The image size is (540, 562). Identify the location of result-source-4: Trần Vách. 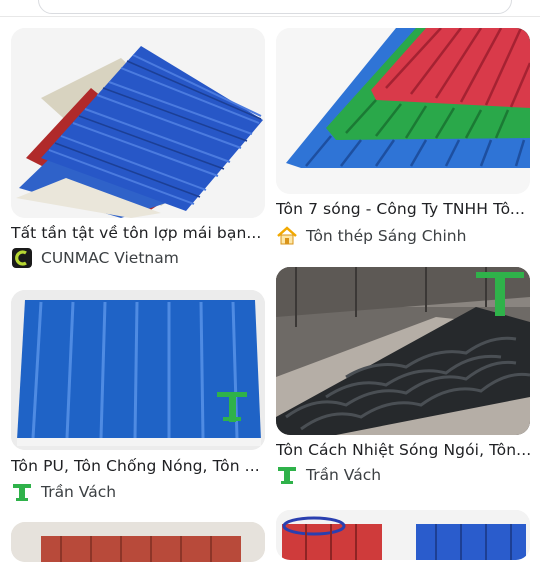
(328, 475).